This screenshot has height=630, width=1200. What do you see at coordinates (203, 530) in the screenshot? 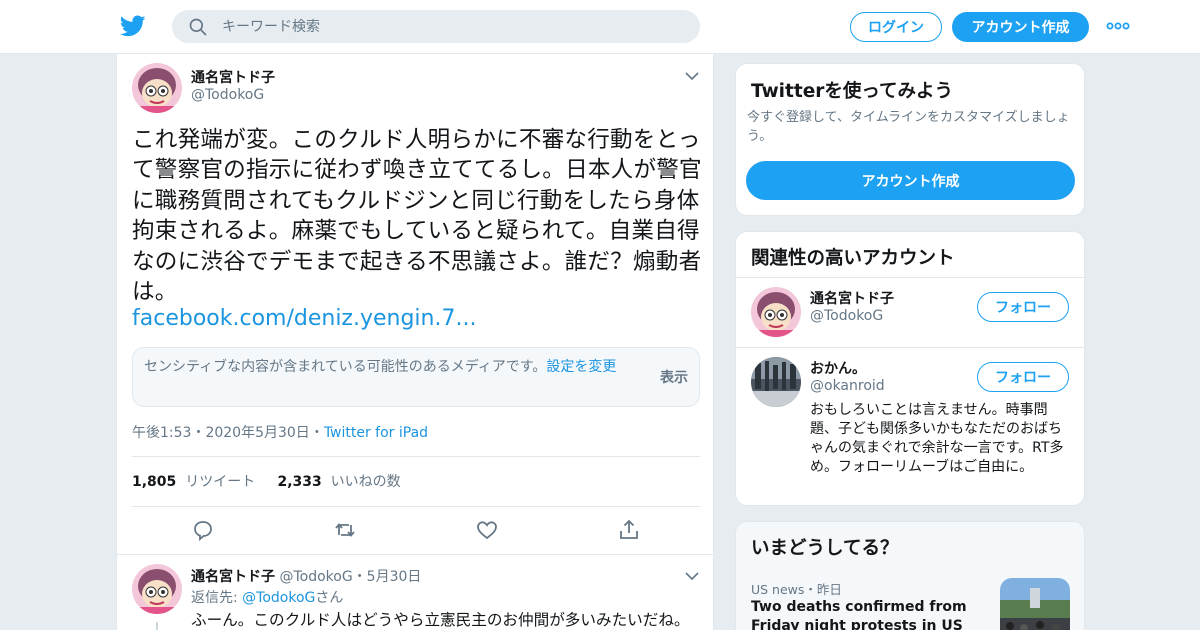
I see `reply-icon` at bounding box center [203, 530].